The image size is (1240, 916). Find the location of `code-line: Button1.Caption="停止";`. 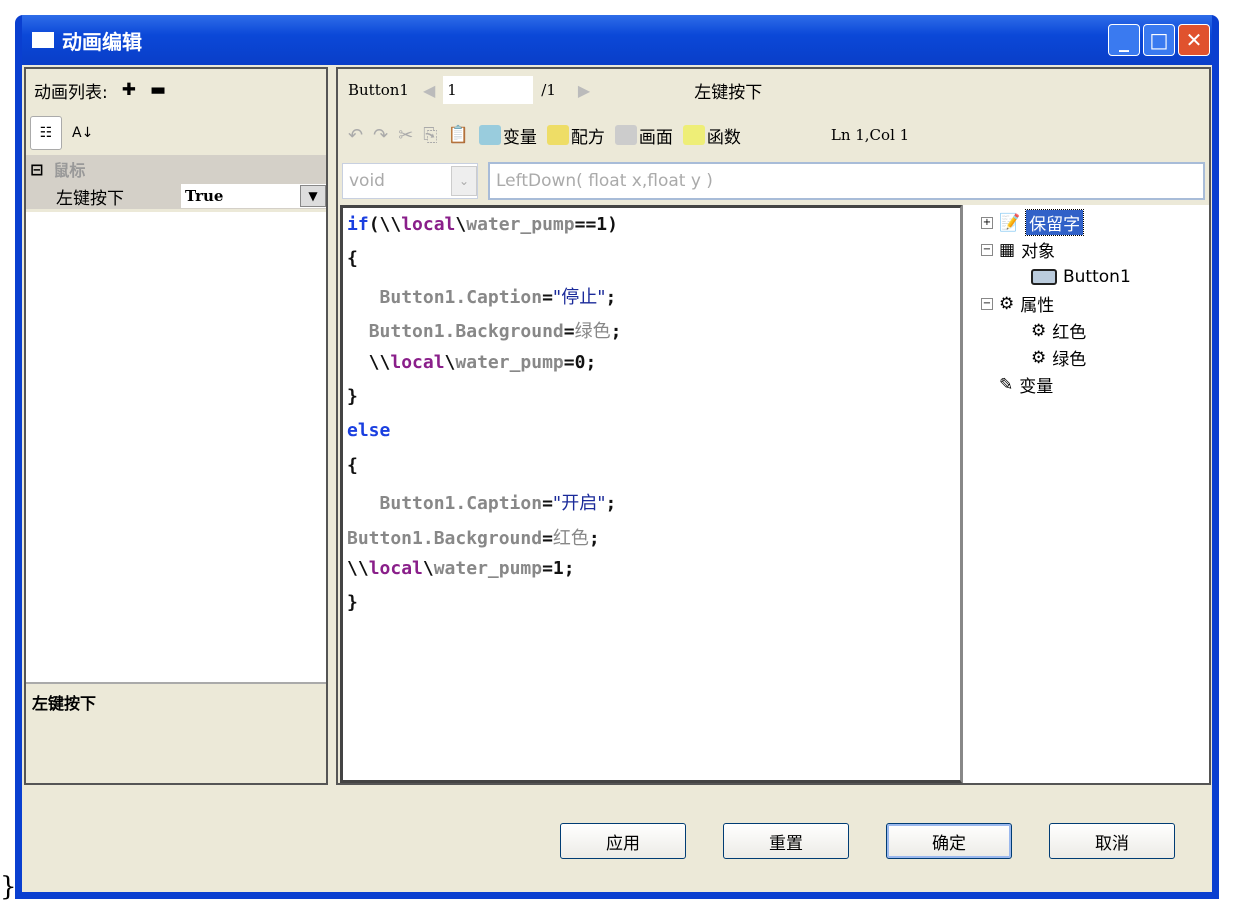

code-line: Button1.Caption="停止"; is located at coordinates (651, 300).